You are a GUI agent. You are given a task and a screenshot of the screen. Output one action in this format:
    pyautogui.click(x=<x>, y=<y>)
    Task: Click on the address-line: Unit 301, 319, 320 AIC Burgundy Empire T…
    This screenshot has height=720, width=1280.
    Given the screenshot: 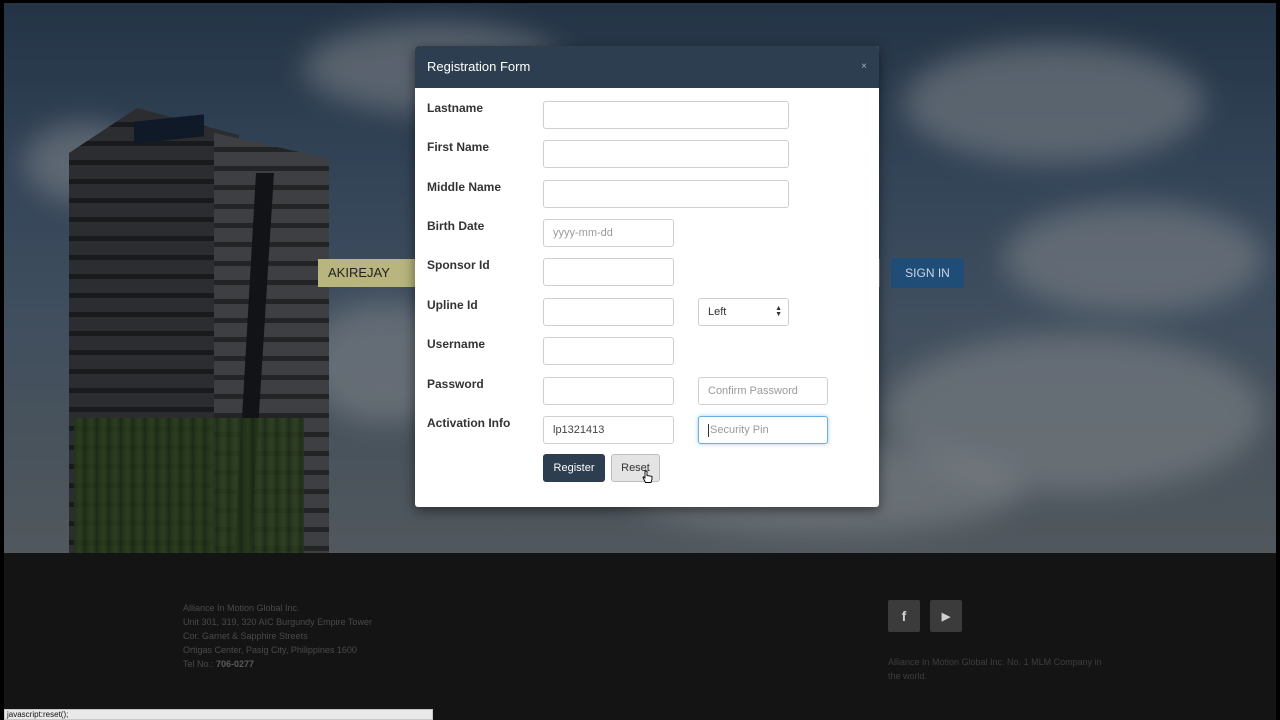 What is the action you would take?
    pyautogui.click(x=277, y=622)
    